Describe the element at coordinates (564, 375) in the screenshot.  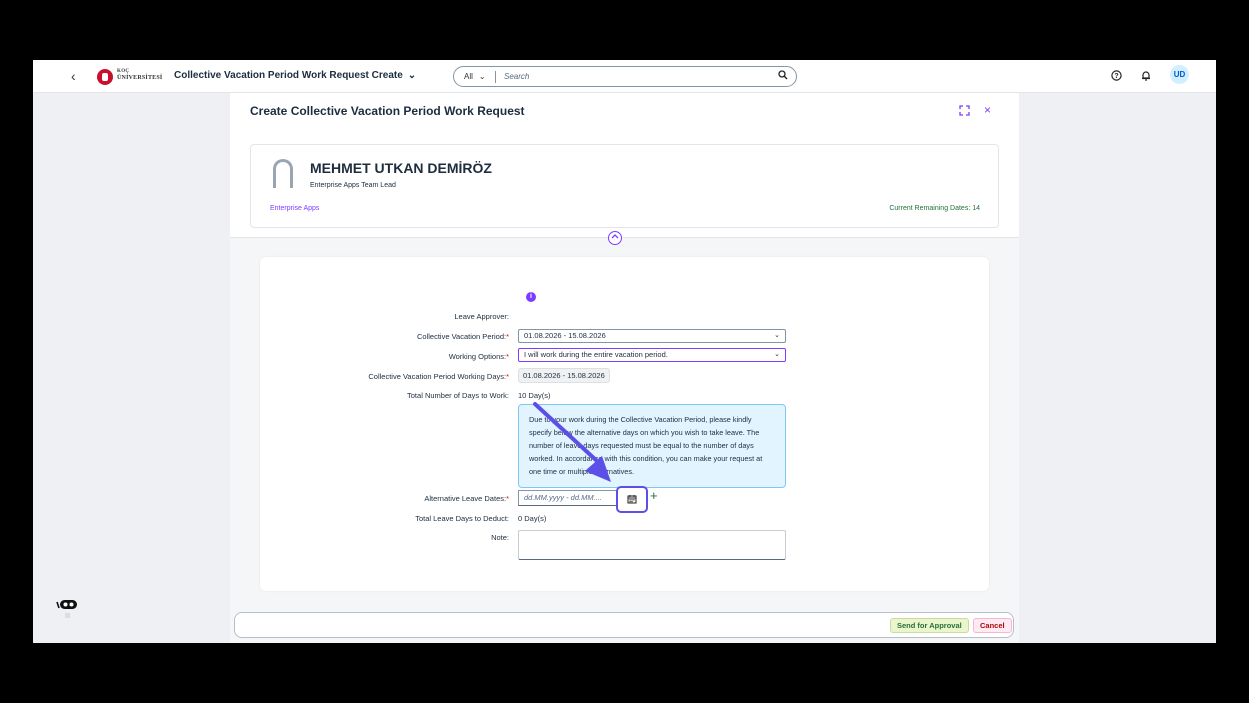
I see `working-days-token: 01.08.2026 - 15.08.2026` at that location.